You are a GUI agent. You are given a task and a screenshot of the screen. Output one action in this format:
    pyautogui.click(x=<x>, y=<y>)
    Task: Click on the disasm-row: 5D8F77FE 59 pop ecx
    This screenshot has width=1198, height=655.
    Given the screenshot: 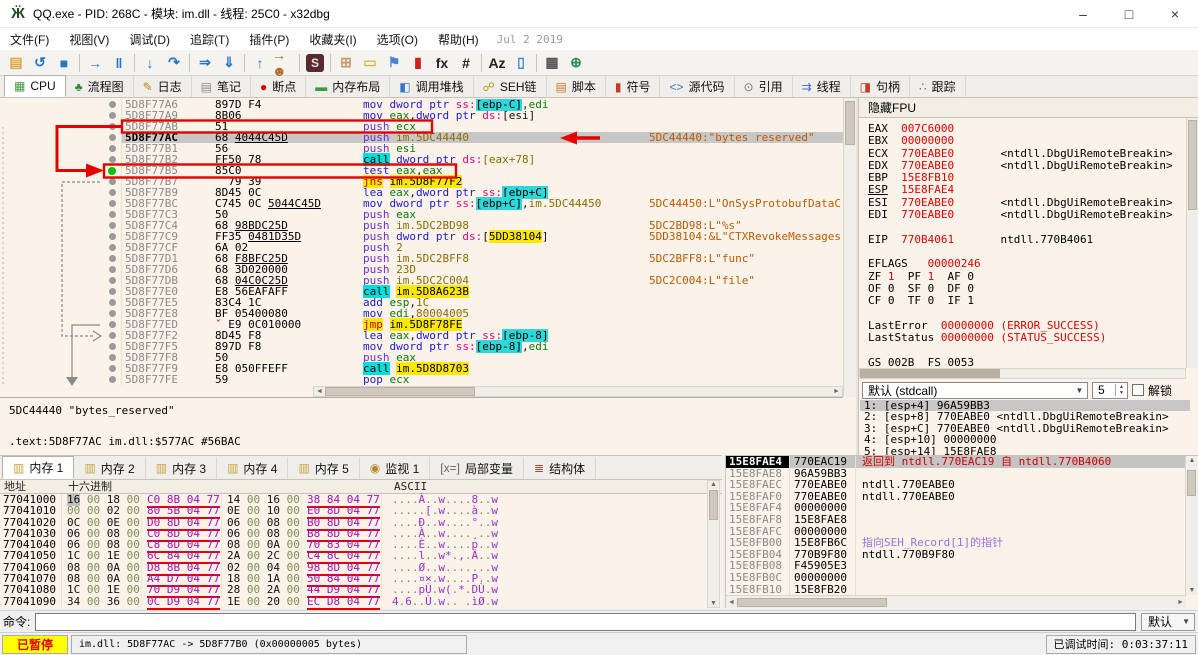 What is the action you would take?
    pyautogui.click(x=421, y=379)
    